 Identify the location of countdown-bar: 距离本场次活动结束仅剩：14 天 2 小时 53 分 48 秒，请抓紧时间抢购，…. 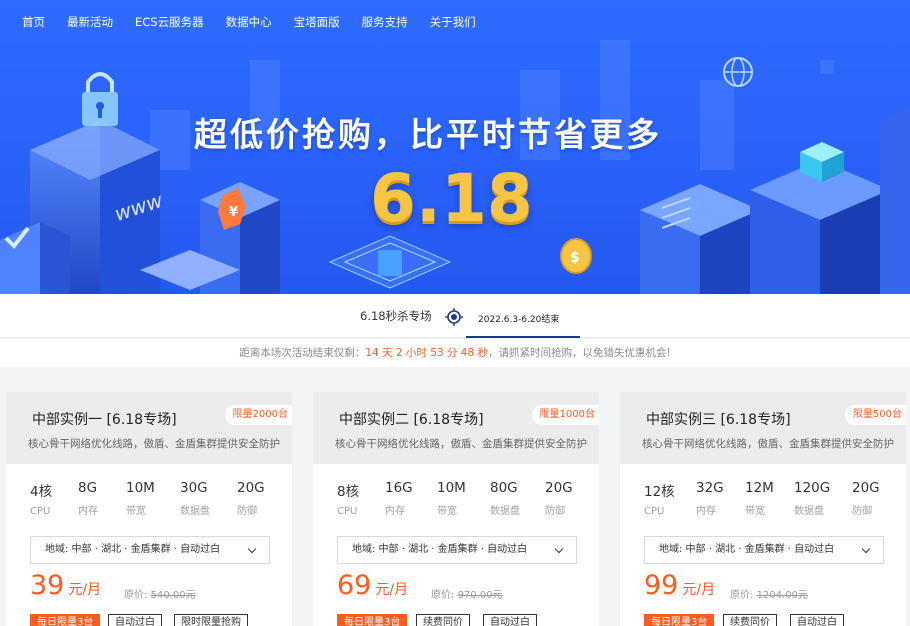
(455, 353).